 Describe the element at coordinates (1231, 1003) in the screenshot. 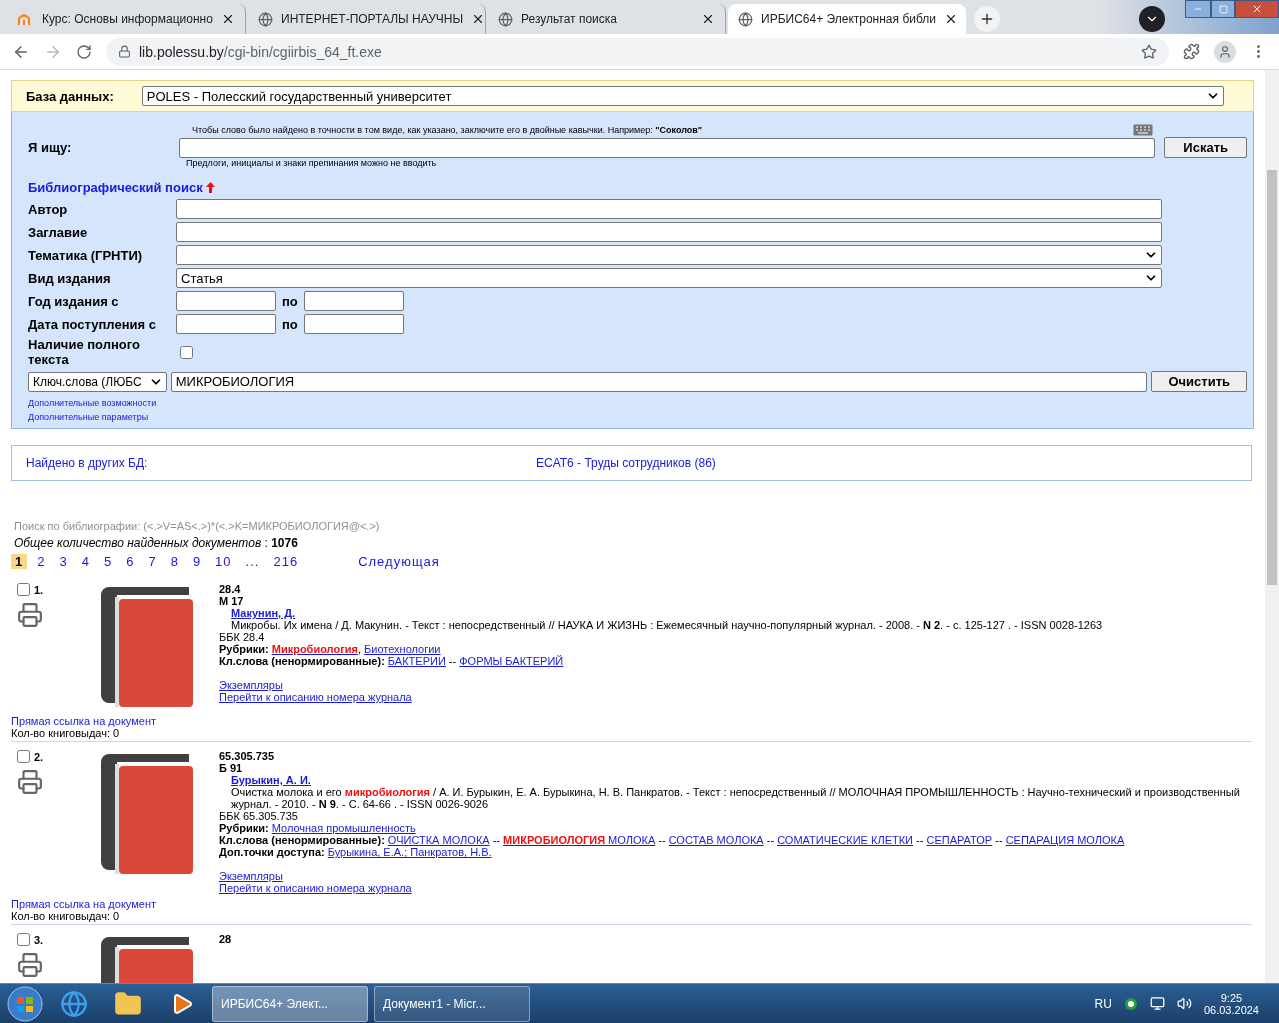

I see `clock: 9:25 06.03.2024` at that location.